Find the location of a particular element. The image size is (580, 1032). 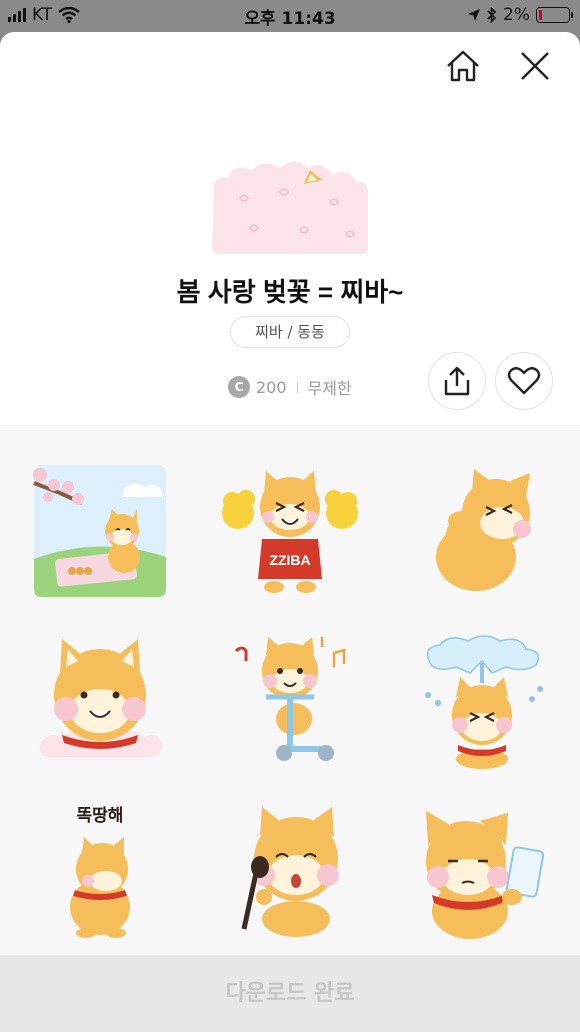

home-button is located at coordinates (463, 66).